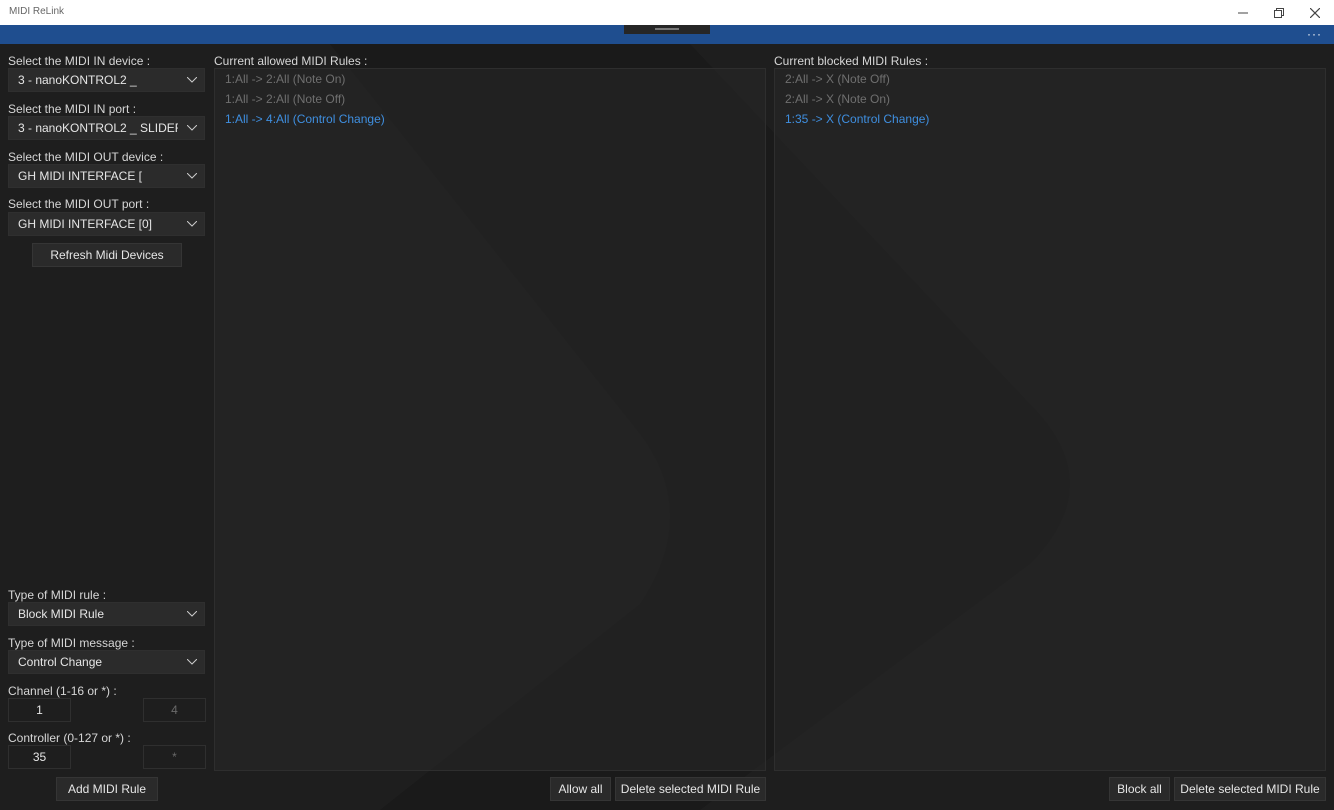 The image size is (1334, 810). I want to click on list-item-selected: 1:All -> 4:All (Control Change), so click(490, 119).